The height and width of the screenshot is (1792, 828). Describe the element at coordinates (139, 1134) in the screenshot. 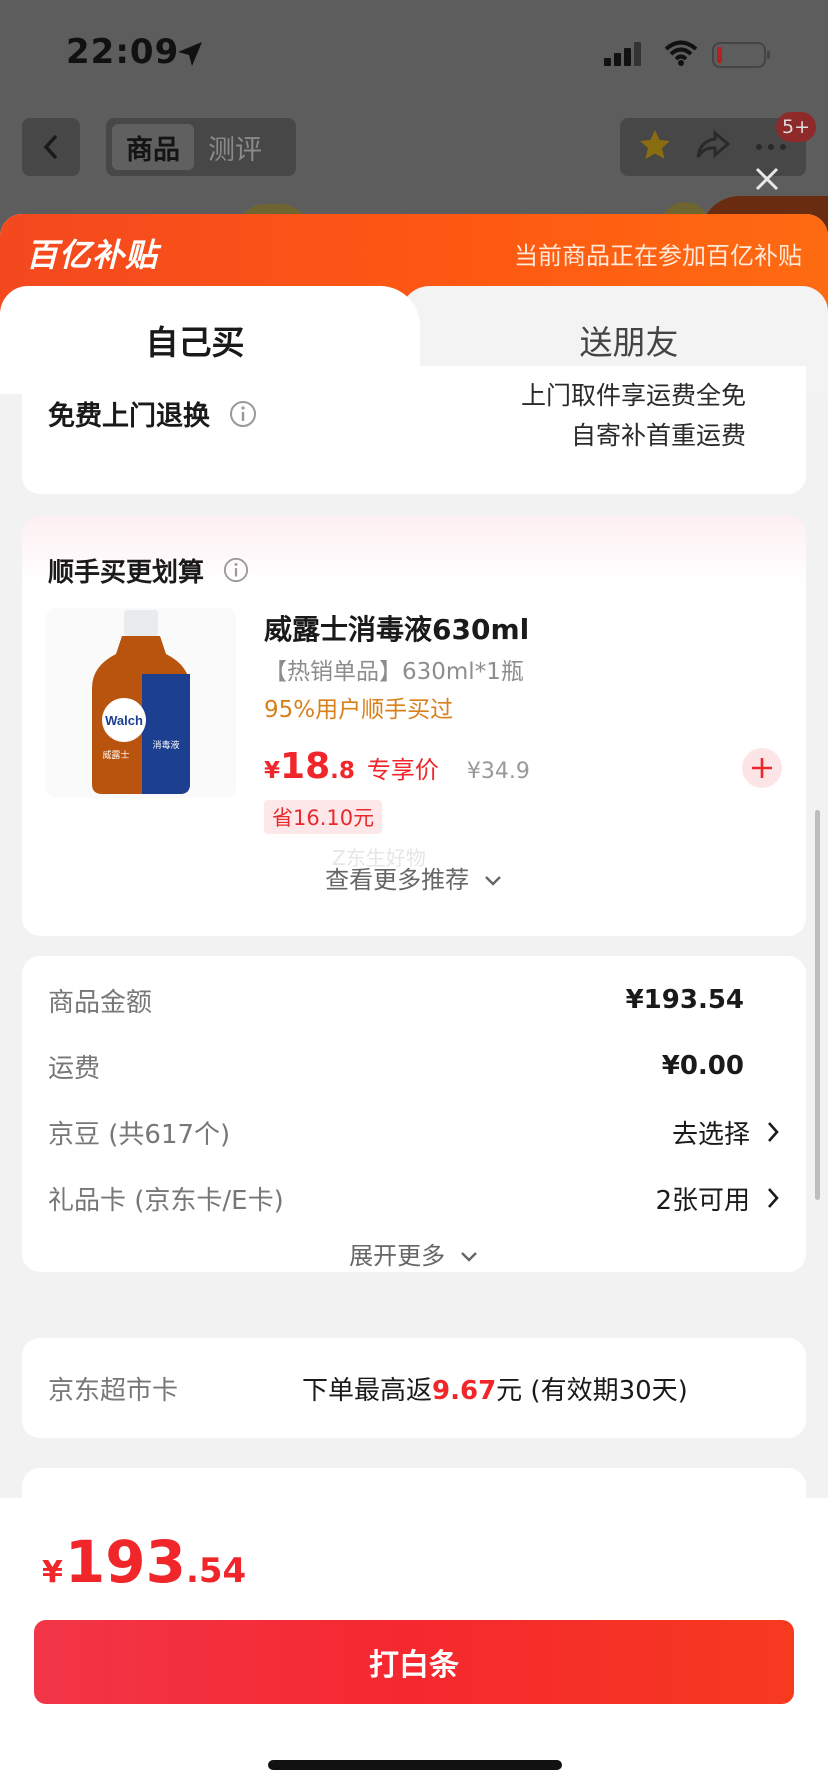

I see `summary-label: 京豆 (共617个)` at that location.